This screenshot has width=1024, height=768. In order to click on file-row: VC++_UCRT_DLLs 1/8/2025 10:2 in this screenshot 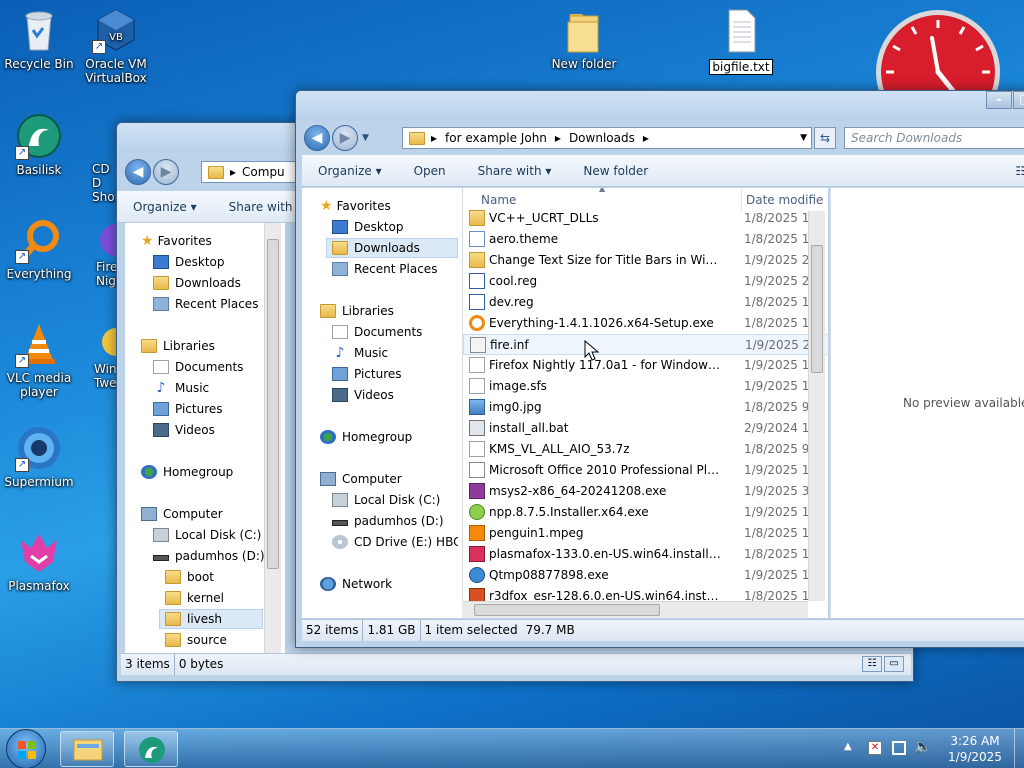, I will do `click(645, 218)`.